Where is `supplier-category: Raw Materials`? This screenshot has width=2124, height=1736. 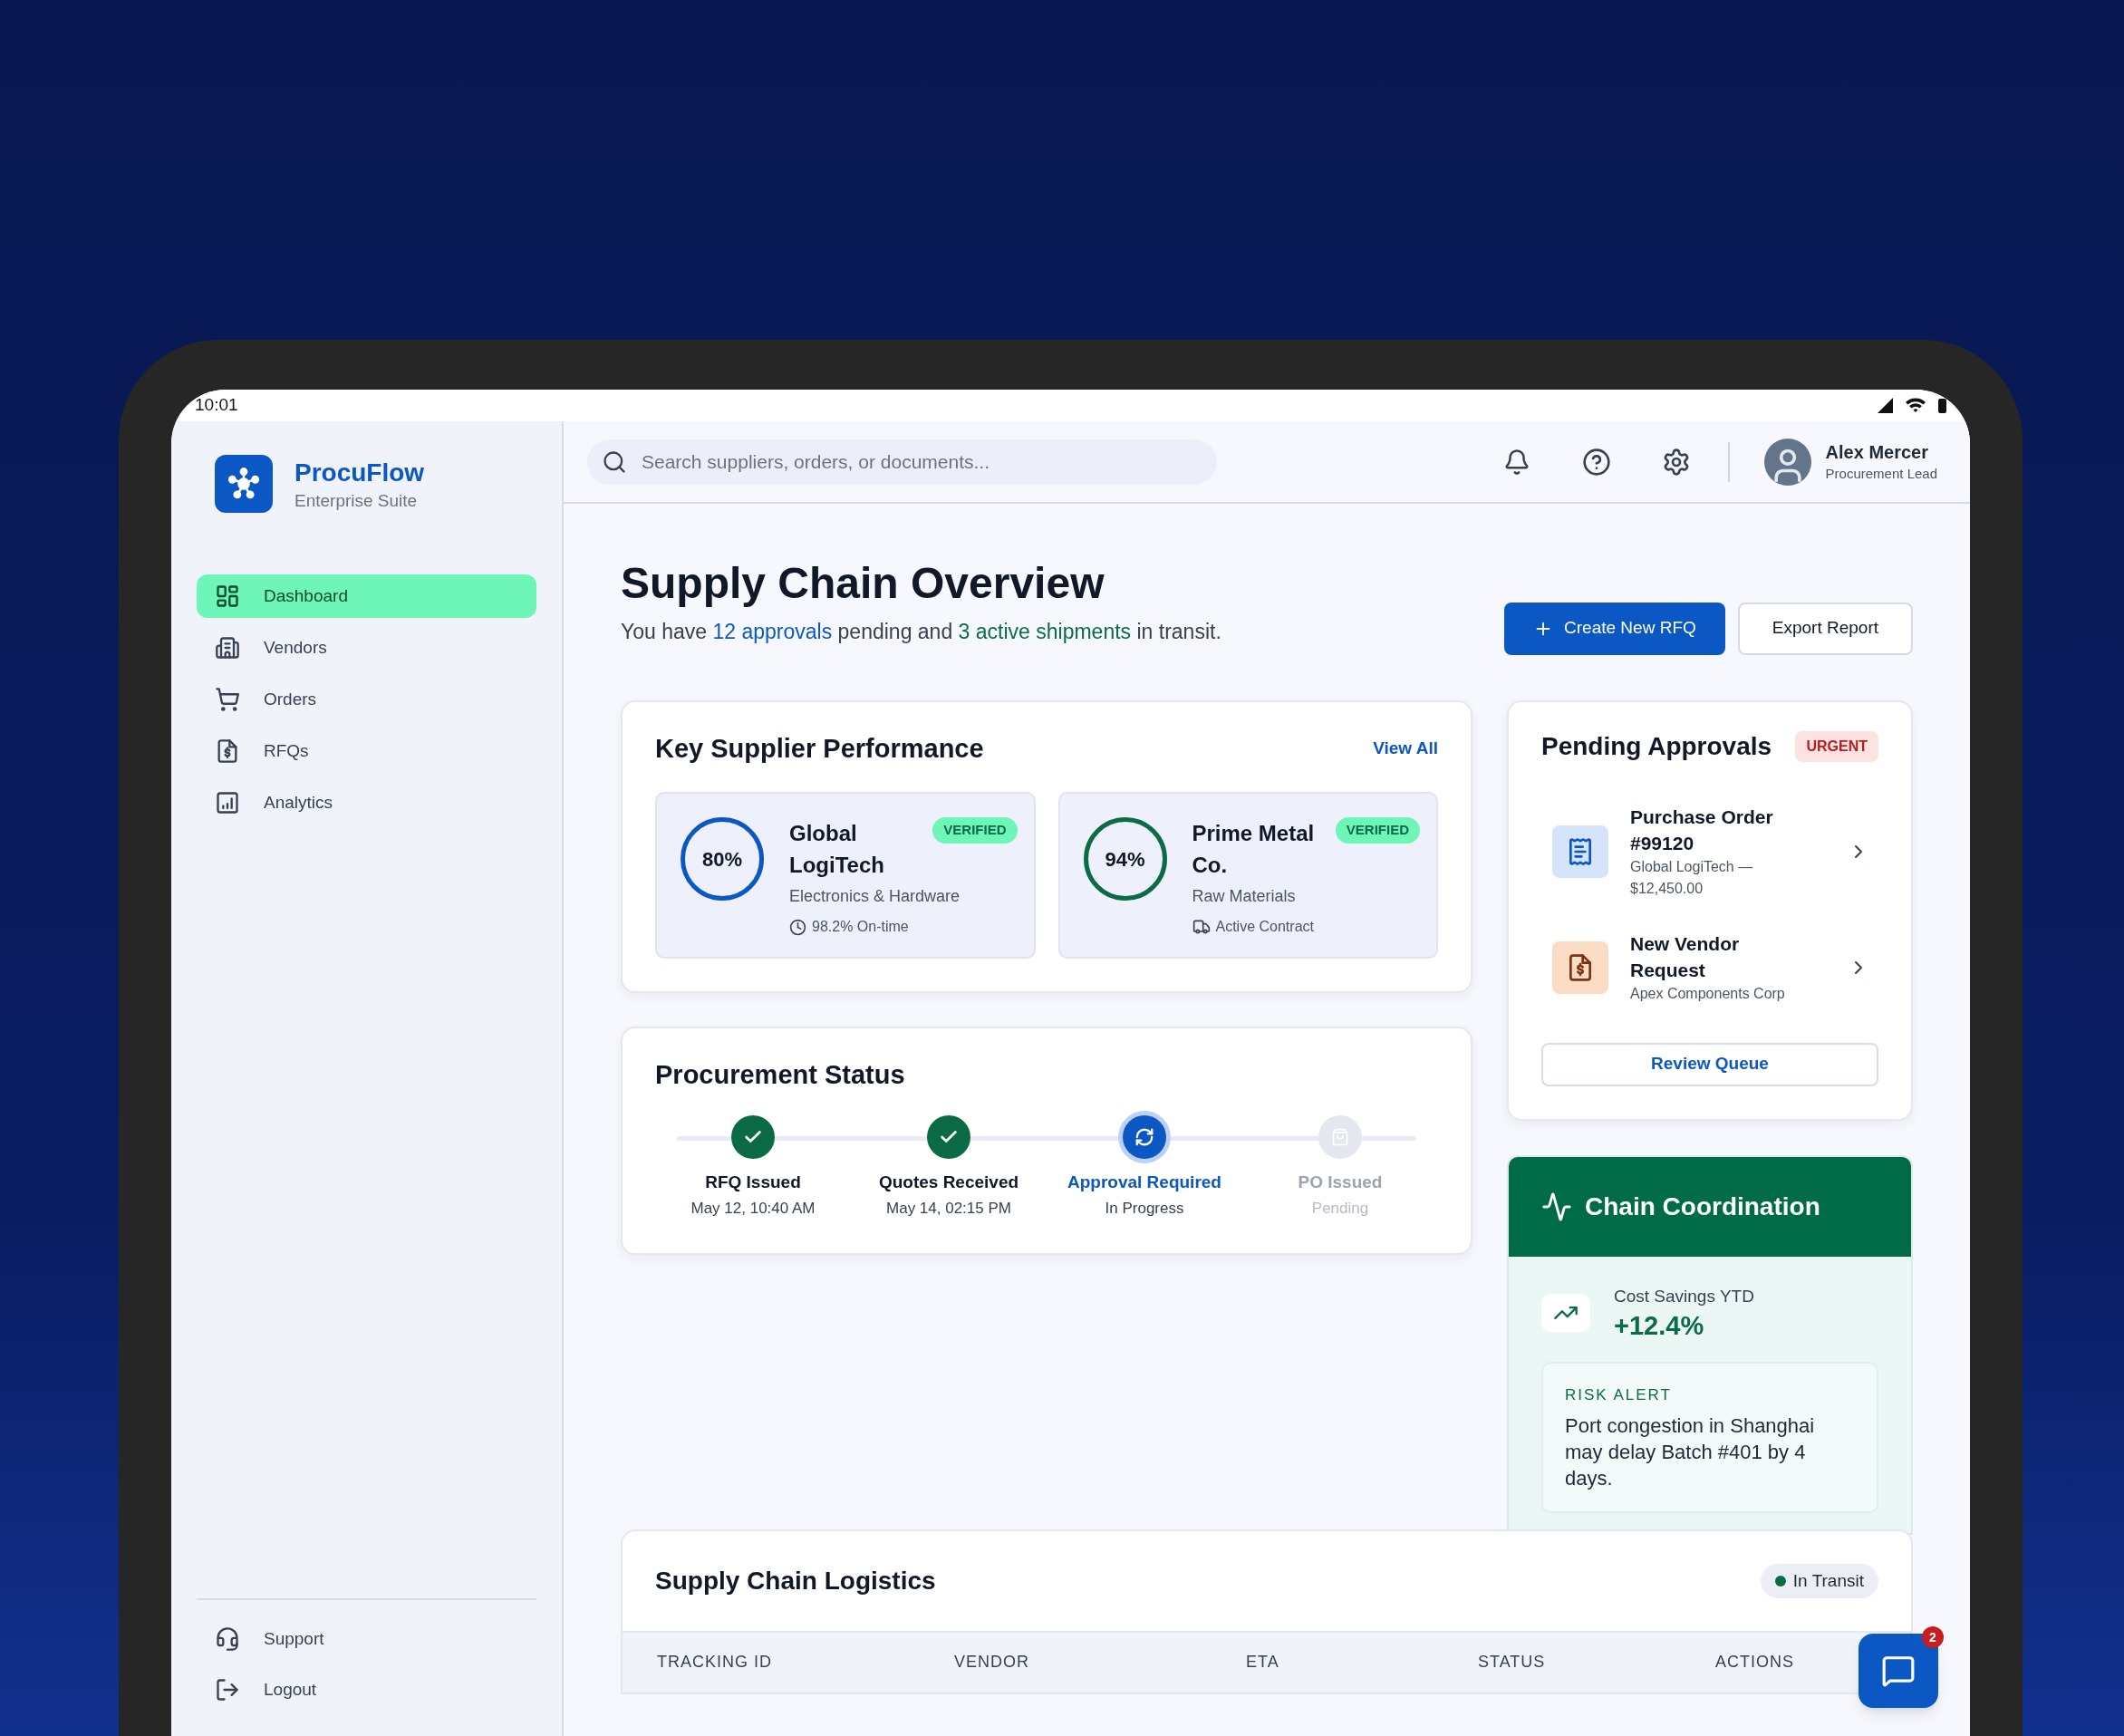
supplier-category: Raw Materials is located at coordinates (1244, 896).